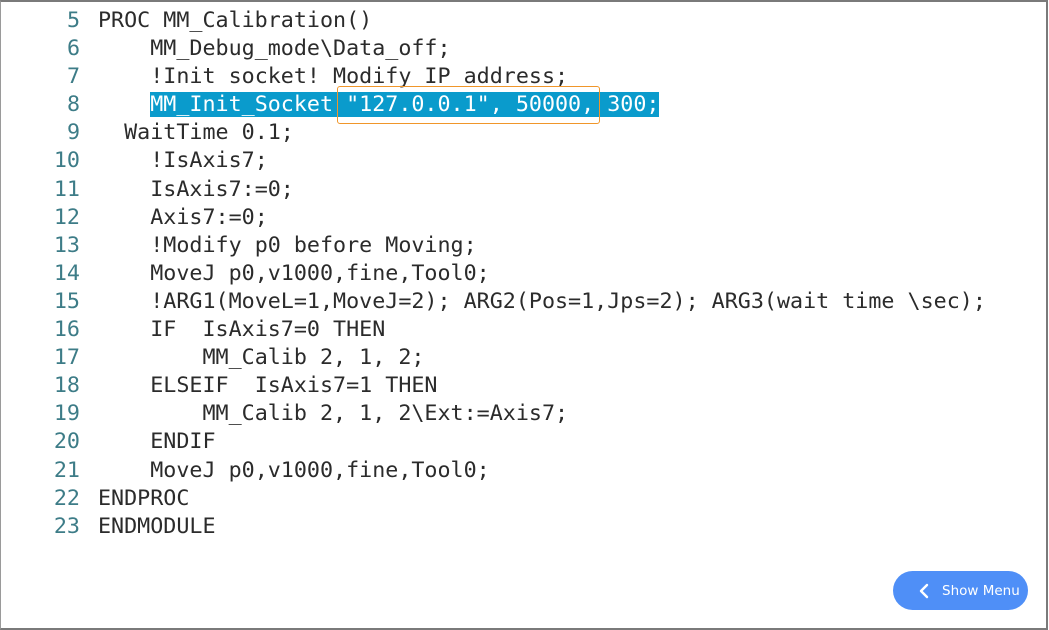  Describe the element at coordinates (66, 414) in the screenshot. I see `line-number: 19` at that location.